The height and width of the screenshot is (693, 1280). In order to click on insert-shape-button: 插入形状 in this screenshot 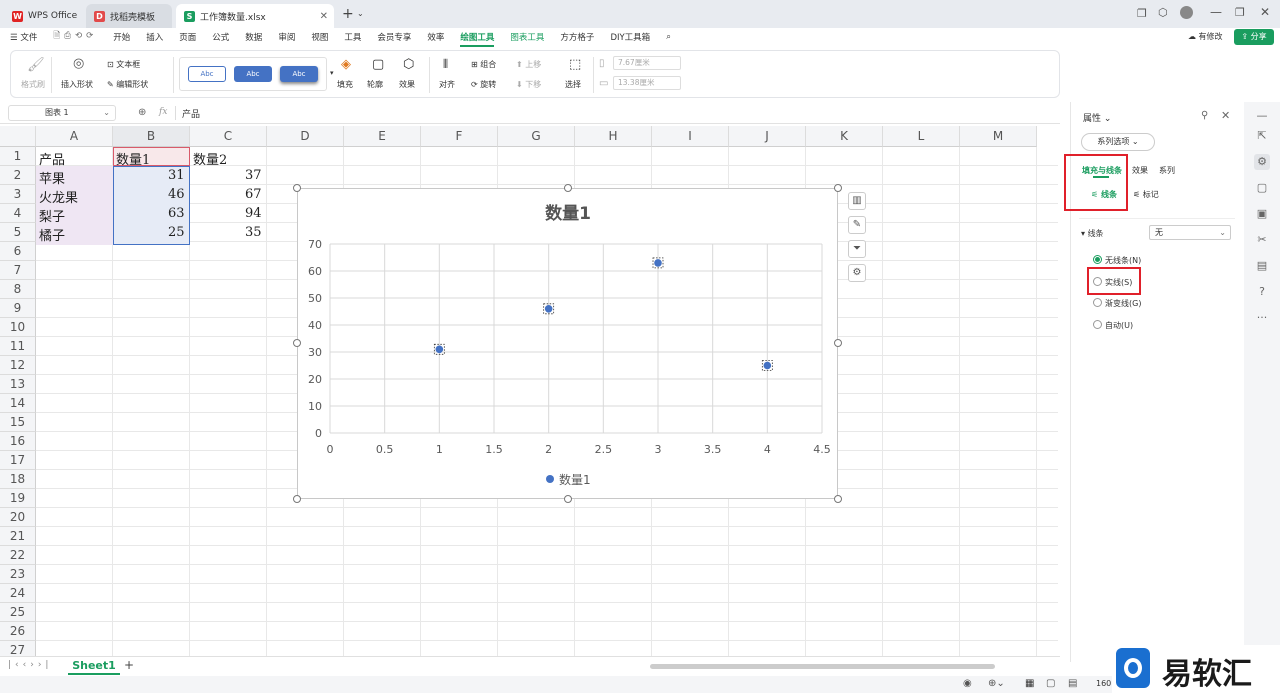, I will do `click(77, 84)`.